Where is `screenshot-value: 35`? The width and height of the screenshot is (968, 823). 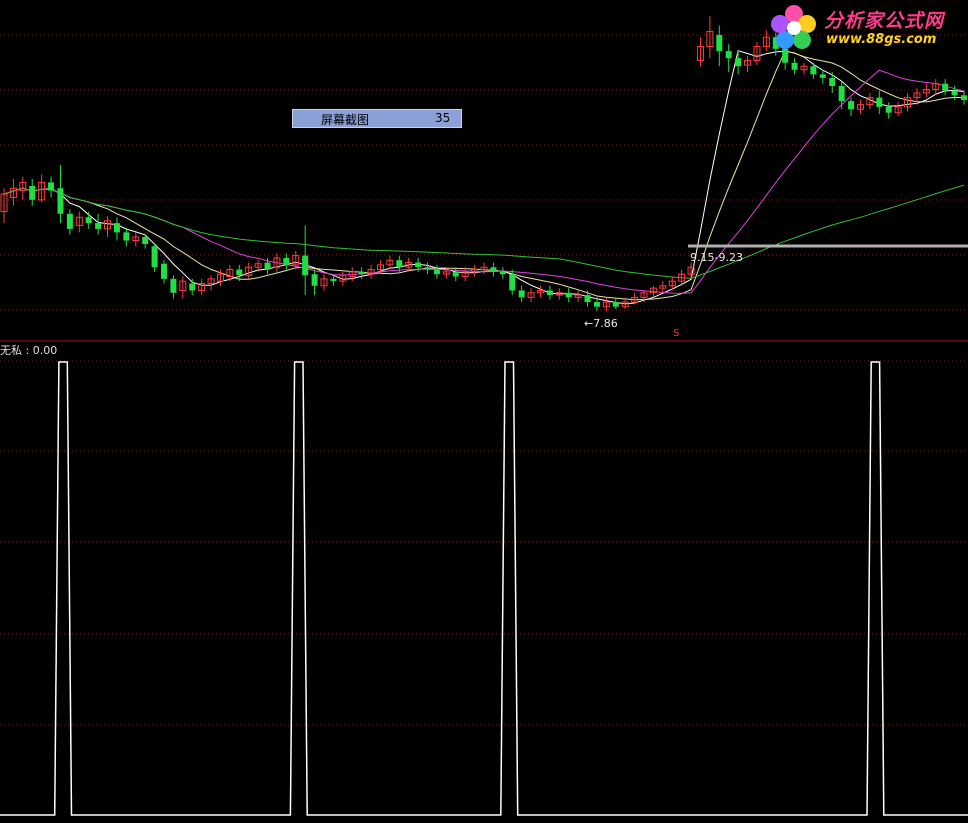 screenshot-value: 35 is located at coordinates (443, 118).